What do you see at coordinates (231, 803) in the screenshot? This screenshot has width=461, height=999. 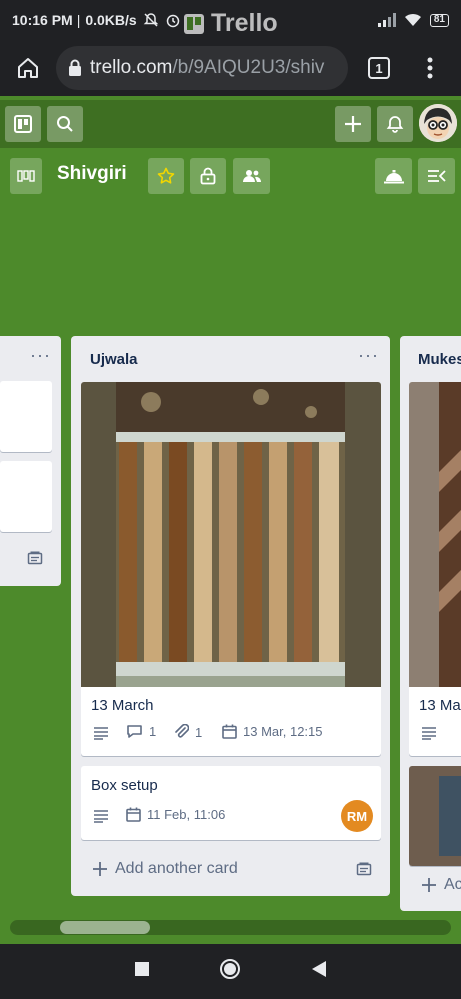 I see `card-box-setup: Box setup 11 Feb, 11:06 RM` at bounding box center [231, 803].